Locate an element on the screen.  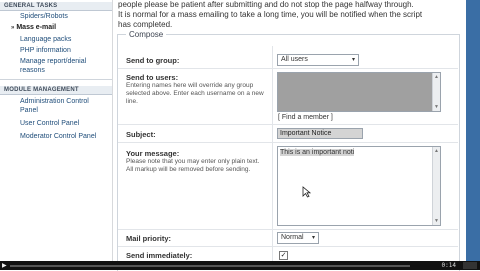
subject-input: Important Notice is located at coordinates (320, 133).